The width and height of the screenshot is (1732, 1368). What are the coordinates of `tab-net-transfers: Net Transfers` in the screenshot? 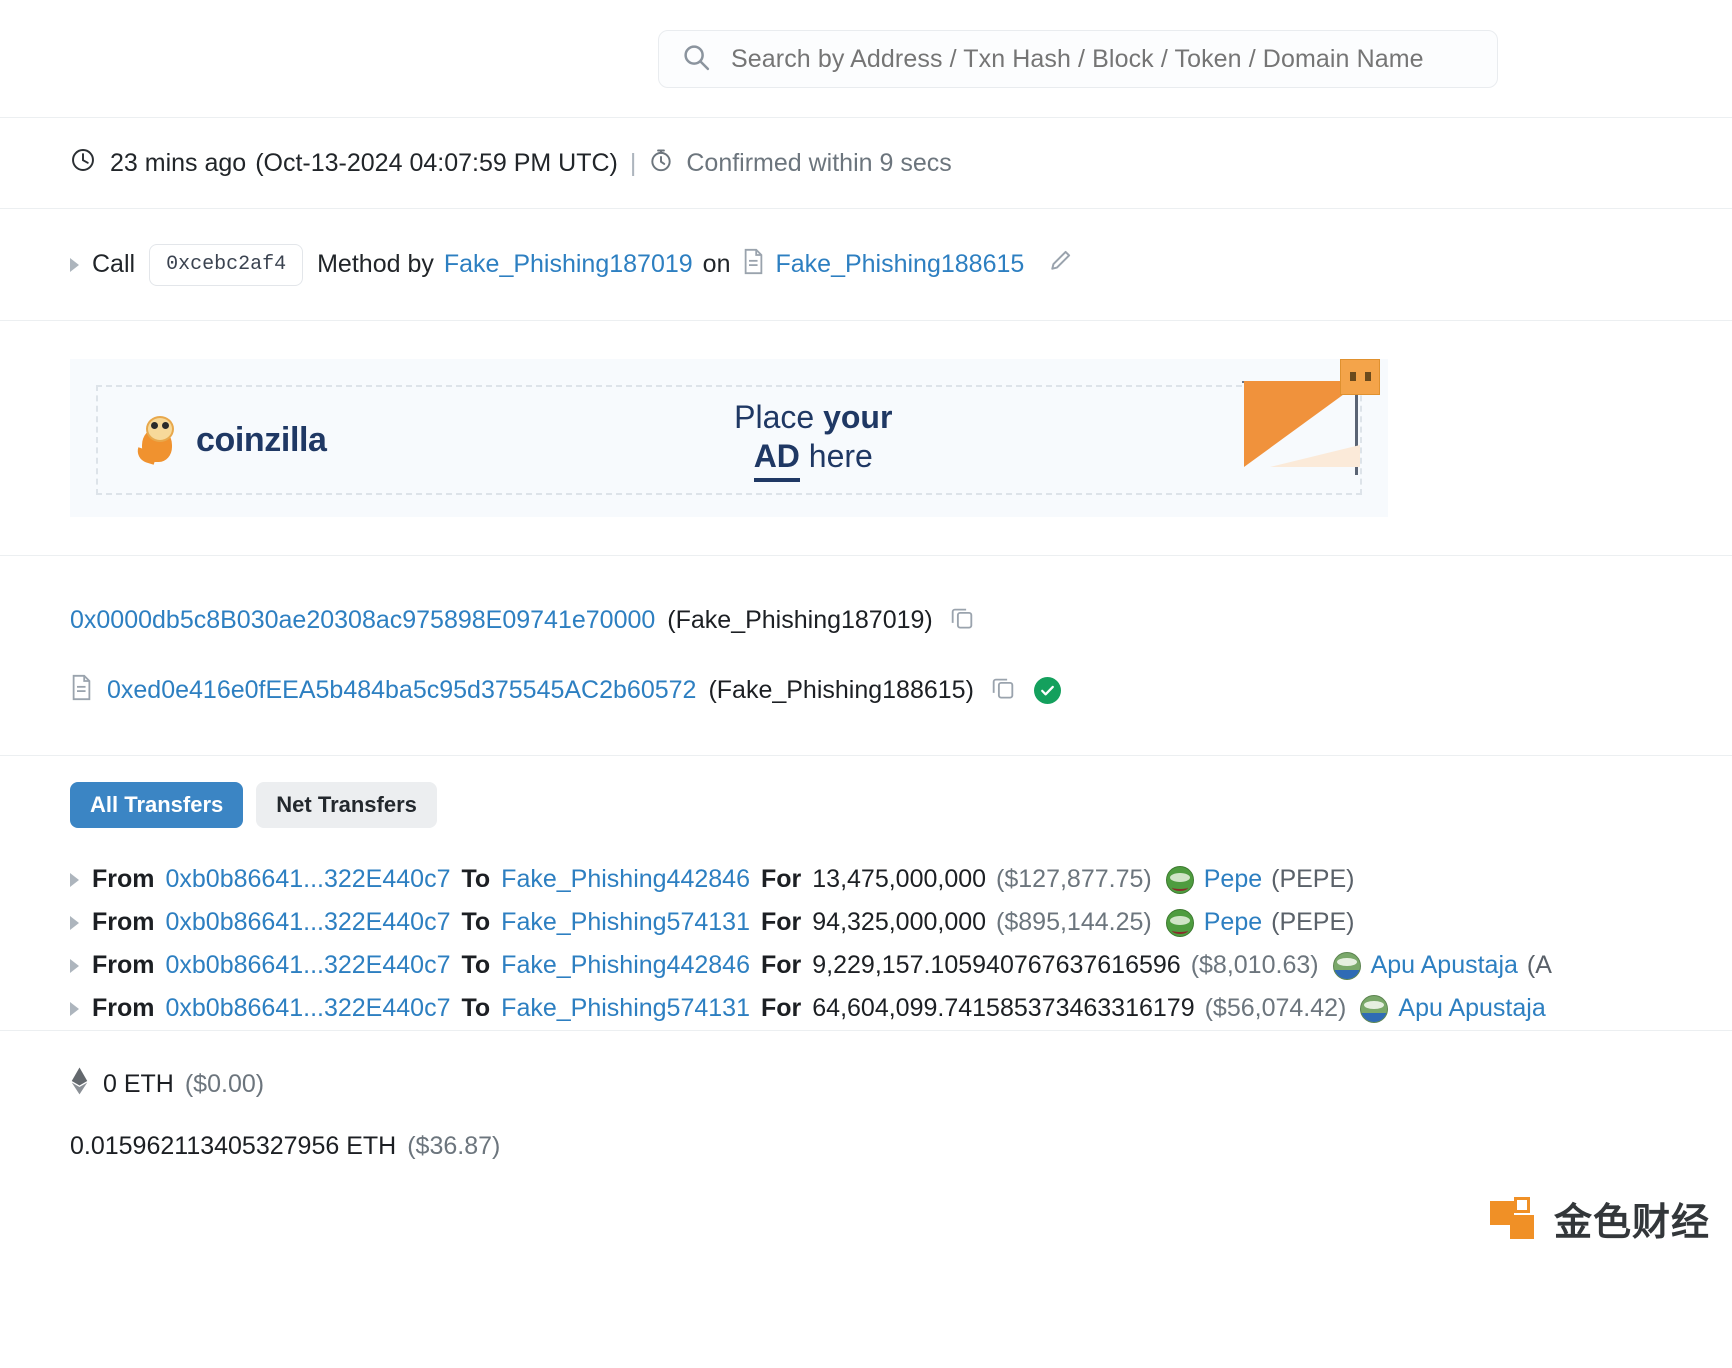 It's located at (346, 805).